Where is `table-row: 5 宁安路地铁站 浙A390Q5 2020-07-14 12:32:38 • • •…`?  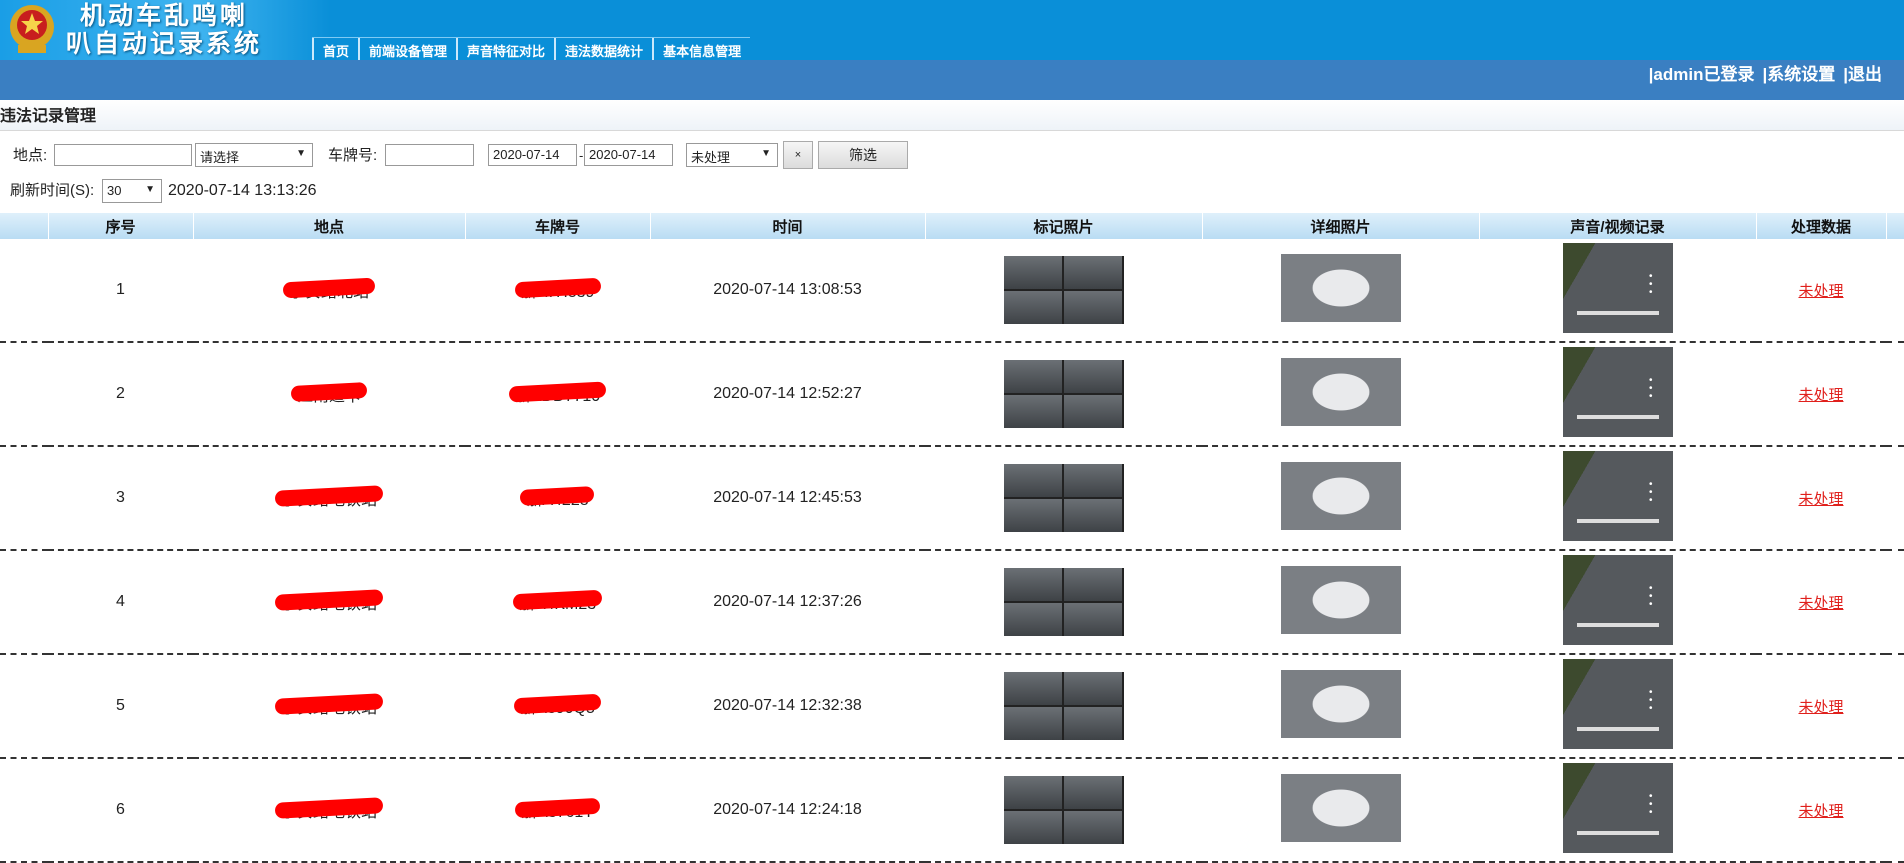 table-row: 5 宁安路地铁站 浙A390Q5 2020-07-14 12:32:38 • • •… is located at coordinates (952, 706).